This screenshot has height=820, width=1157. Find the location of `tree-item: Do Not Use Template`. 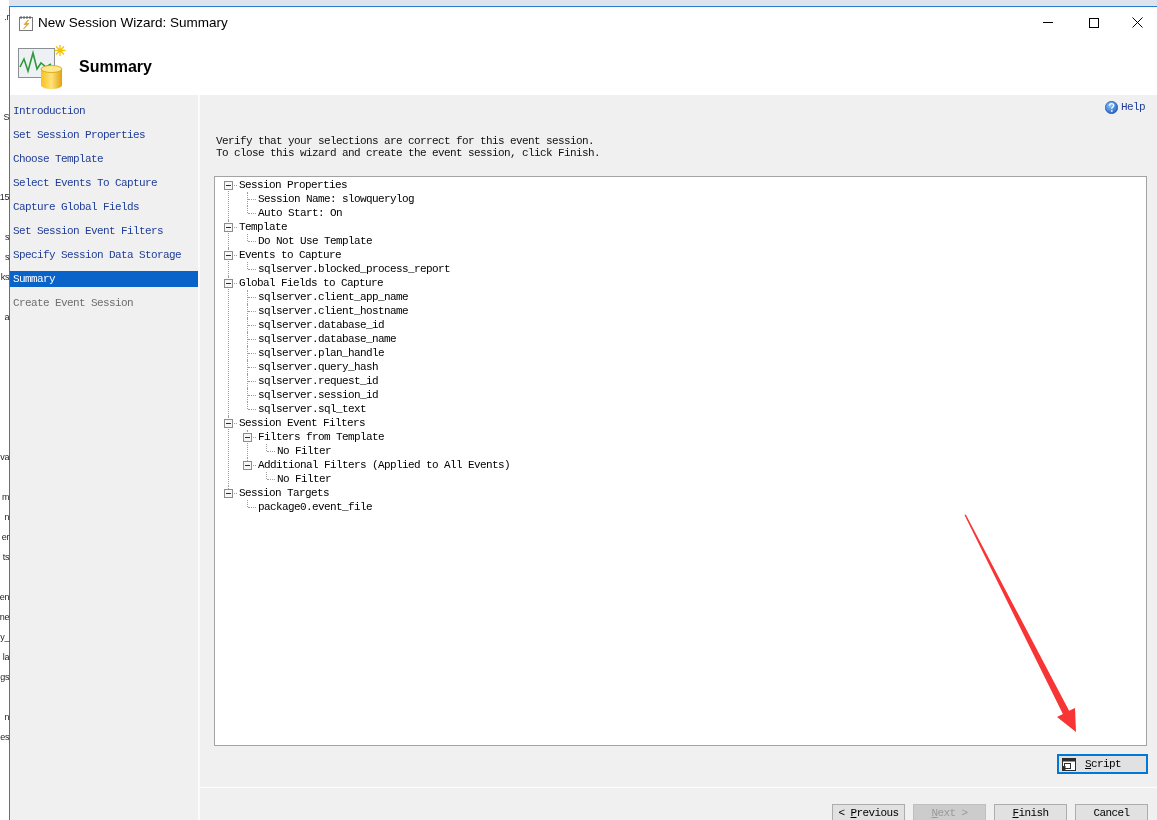

tree-item: Do Not Use Template is located at coordinates (315, 241).